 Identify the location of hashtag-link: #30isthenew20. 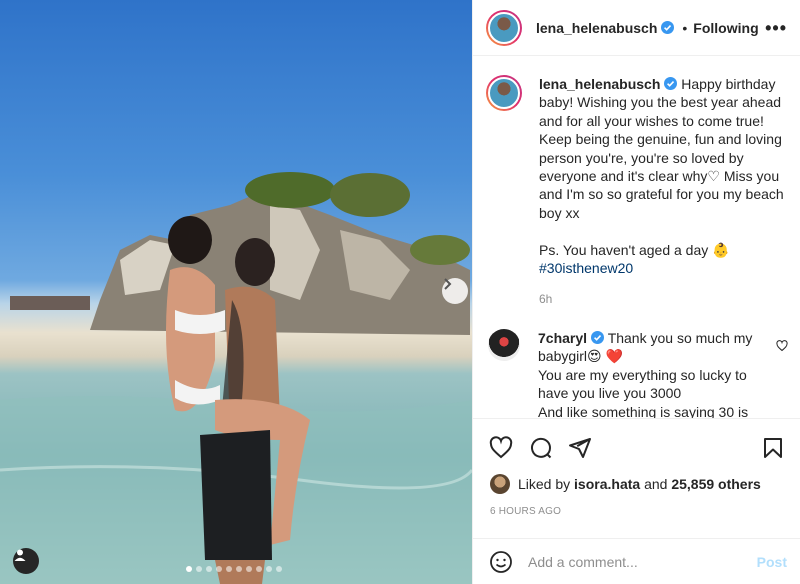
(586, 268).